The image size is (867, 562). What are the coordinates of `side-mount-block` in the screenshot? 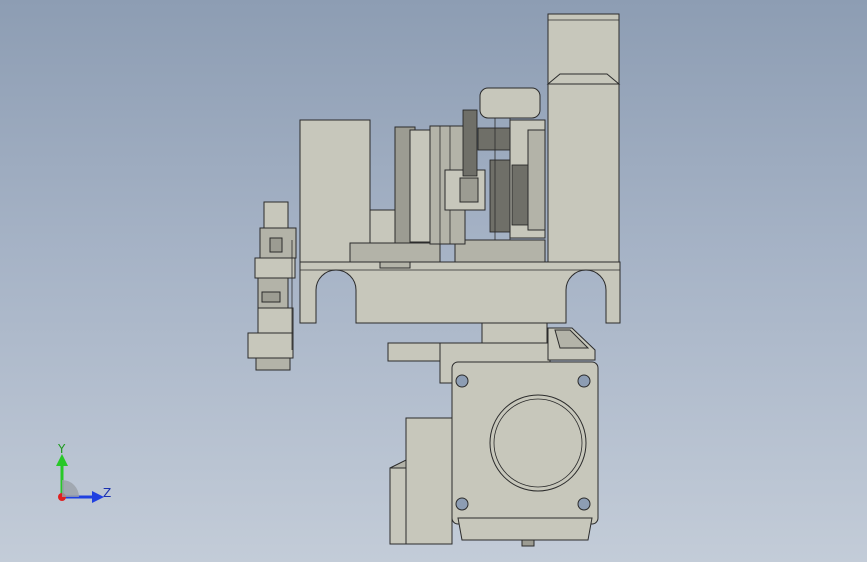 It's located at (421, 481).